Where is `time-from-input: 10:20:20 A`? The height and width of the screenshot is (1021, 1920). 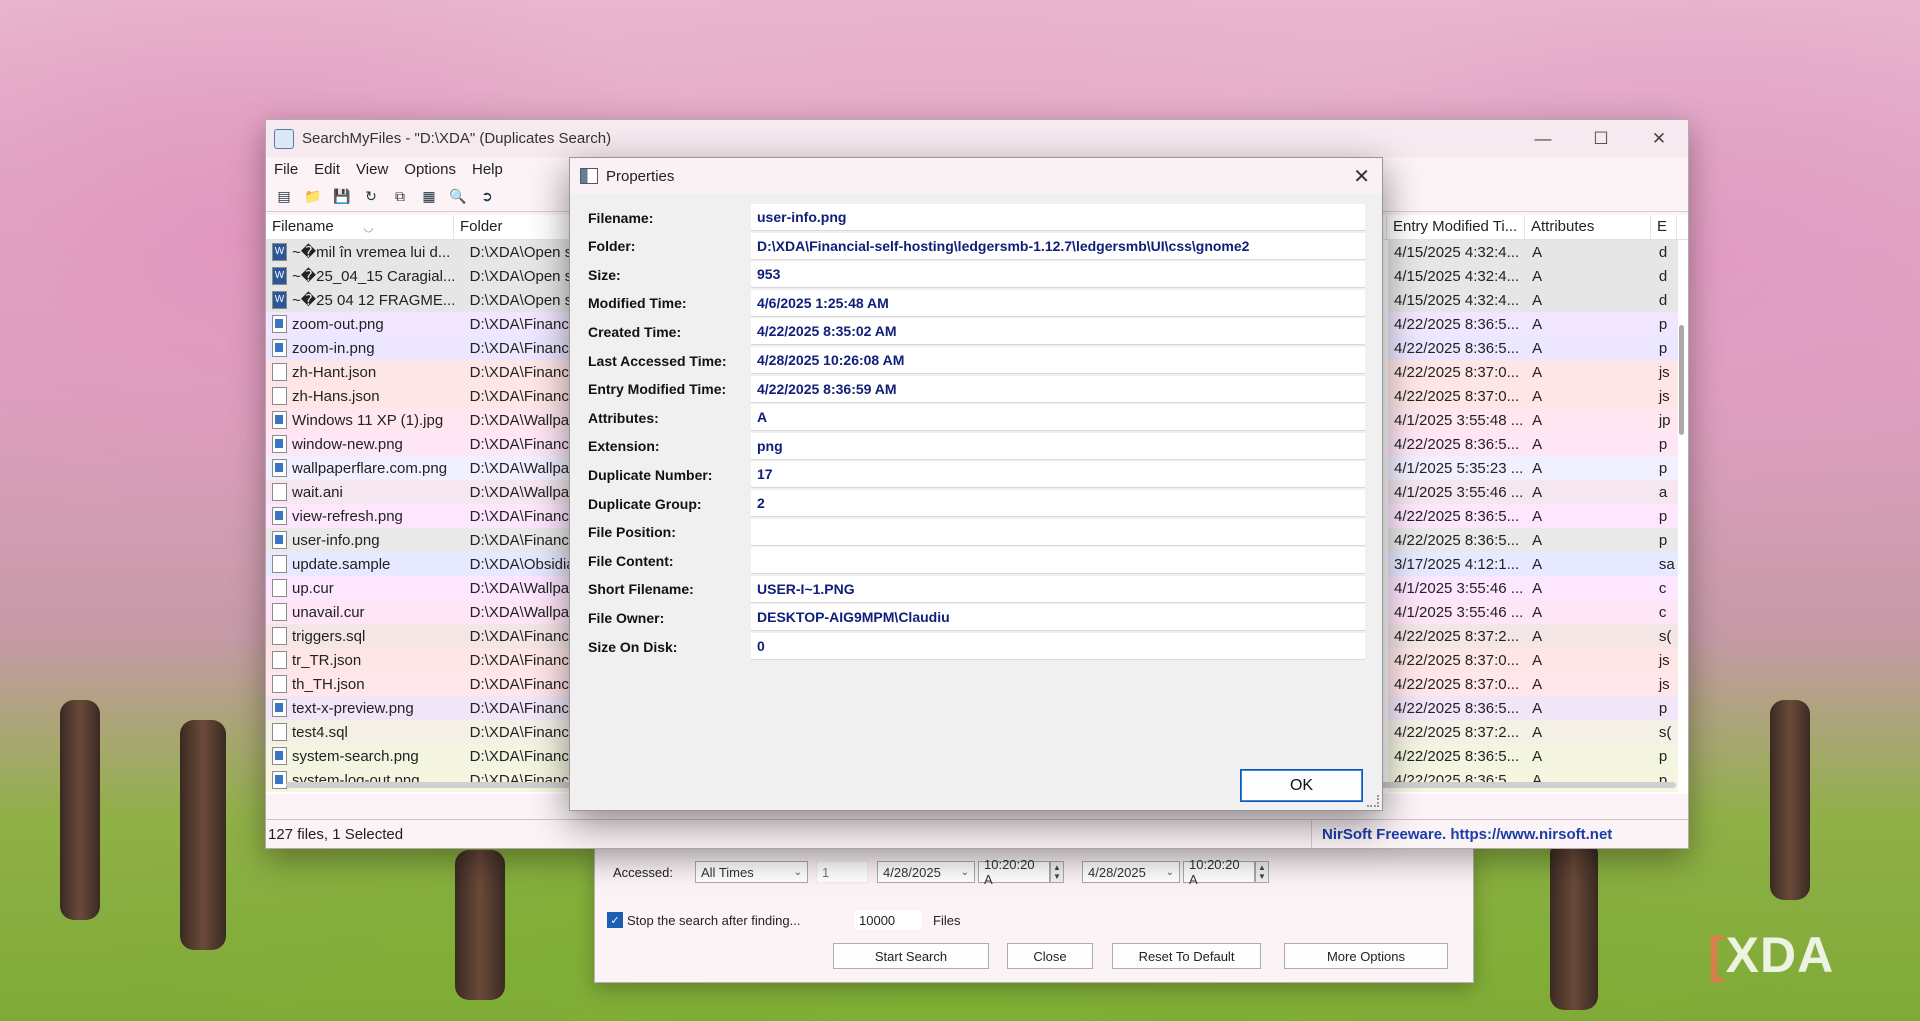
time-from-input: 10:20:20 A is located at coordinates (1014, 872).